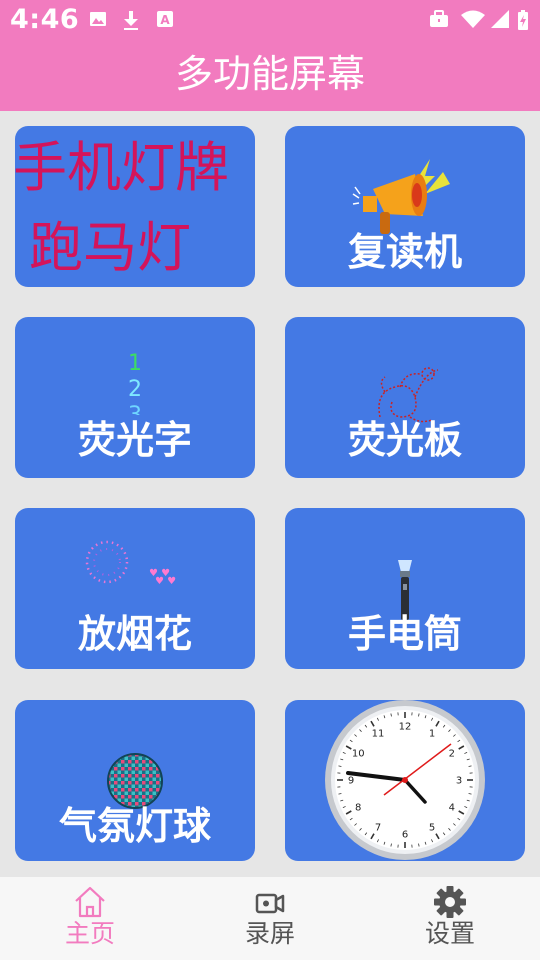 The height and width of the screenshot is (960, 540). Describe the element at coordinates (98, 19) in the screenshot. I see `image-icon` at that location.